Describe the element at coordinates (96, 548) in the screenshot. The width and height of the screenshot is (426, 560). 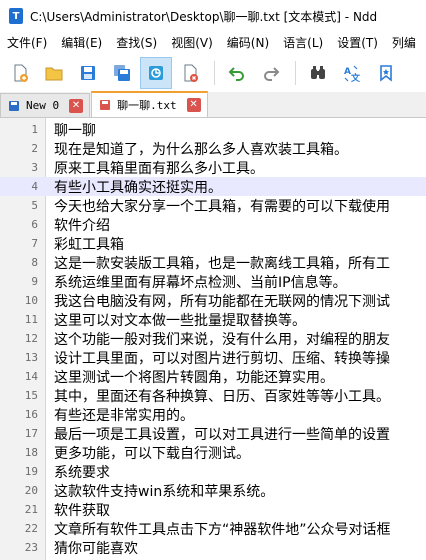
I see `line-text: 猜你可能喜欢` at that location.